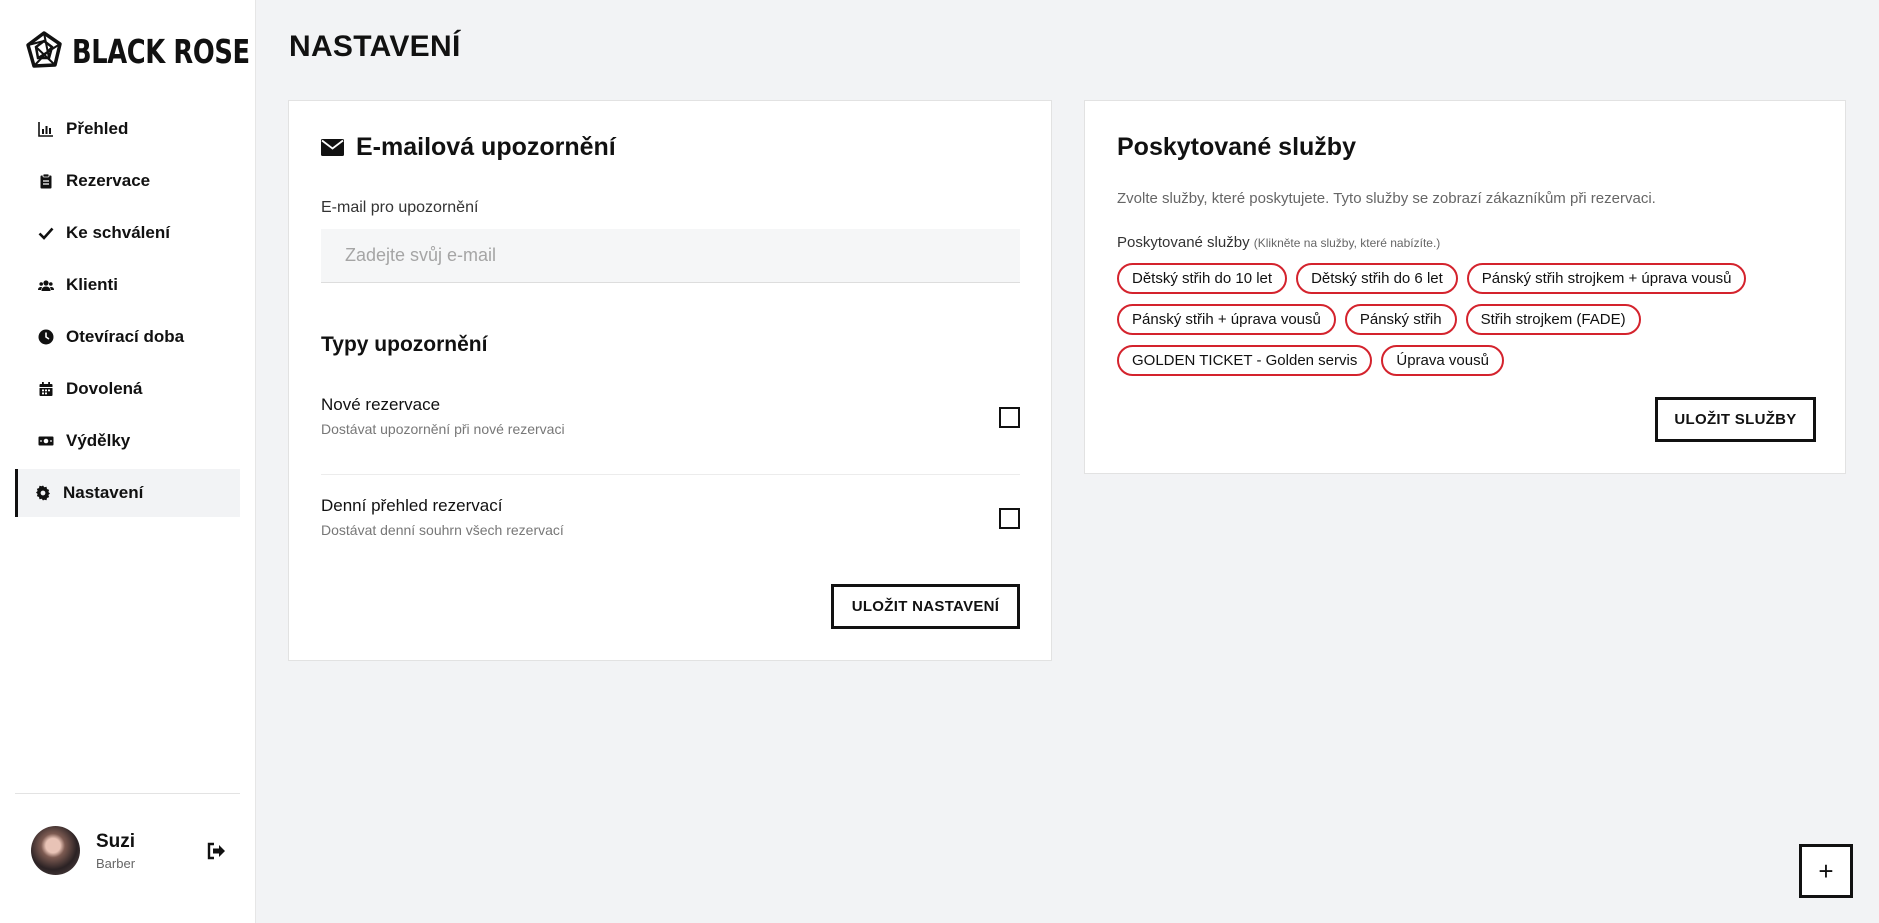 The image size is (1879, 923). I want to click on sidebar-item-label: Ke schválení, so click(118, 232).